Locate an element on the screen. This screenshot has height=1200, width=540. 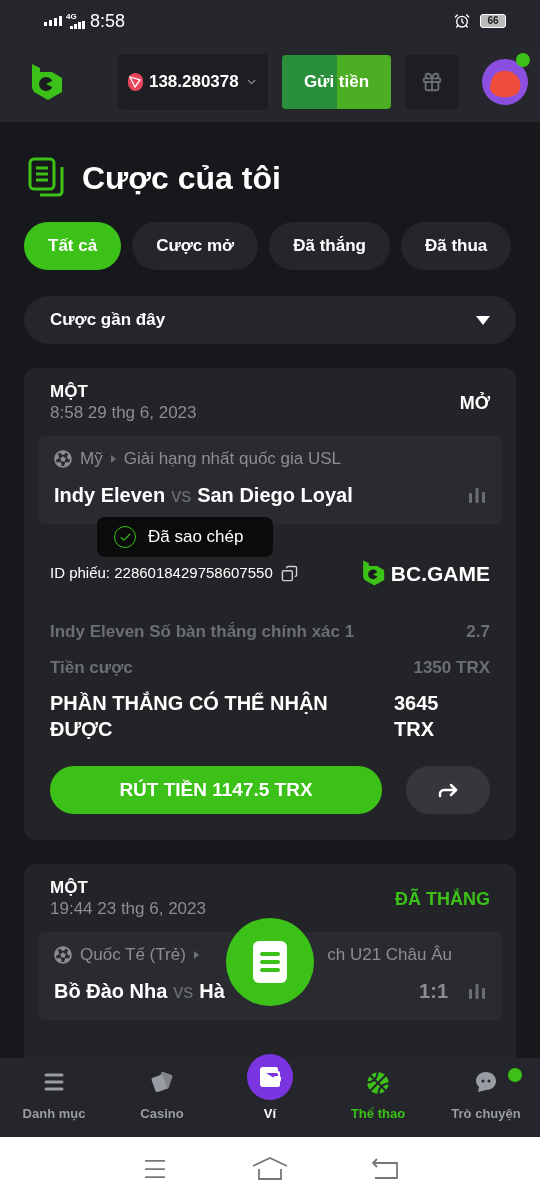
betslip-icon is located at coordinates (270, 962).